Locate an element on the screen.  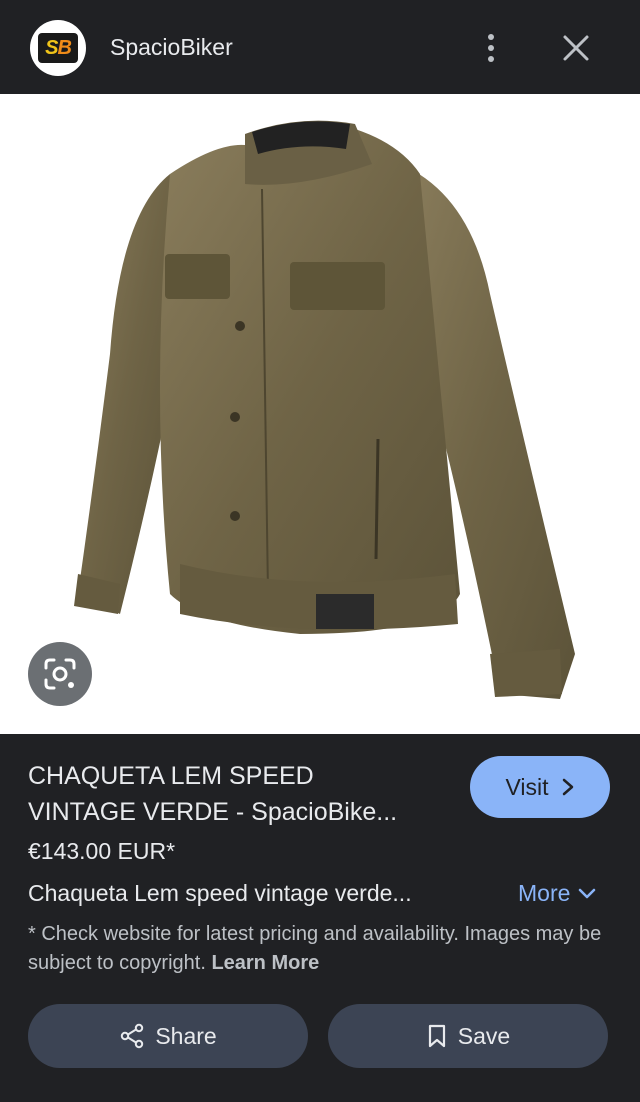
top-bar: SB SpacioBiker is located at coordinates (320, 47).